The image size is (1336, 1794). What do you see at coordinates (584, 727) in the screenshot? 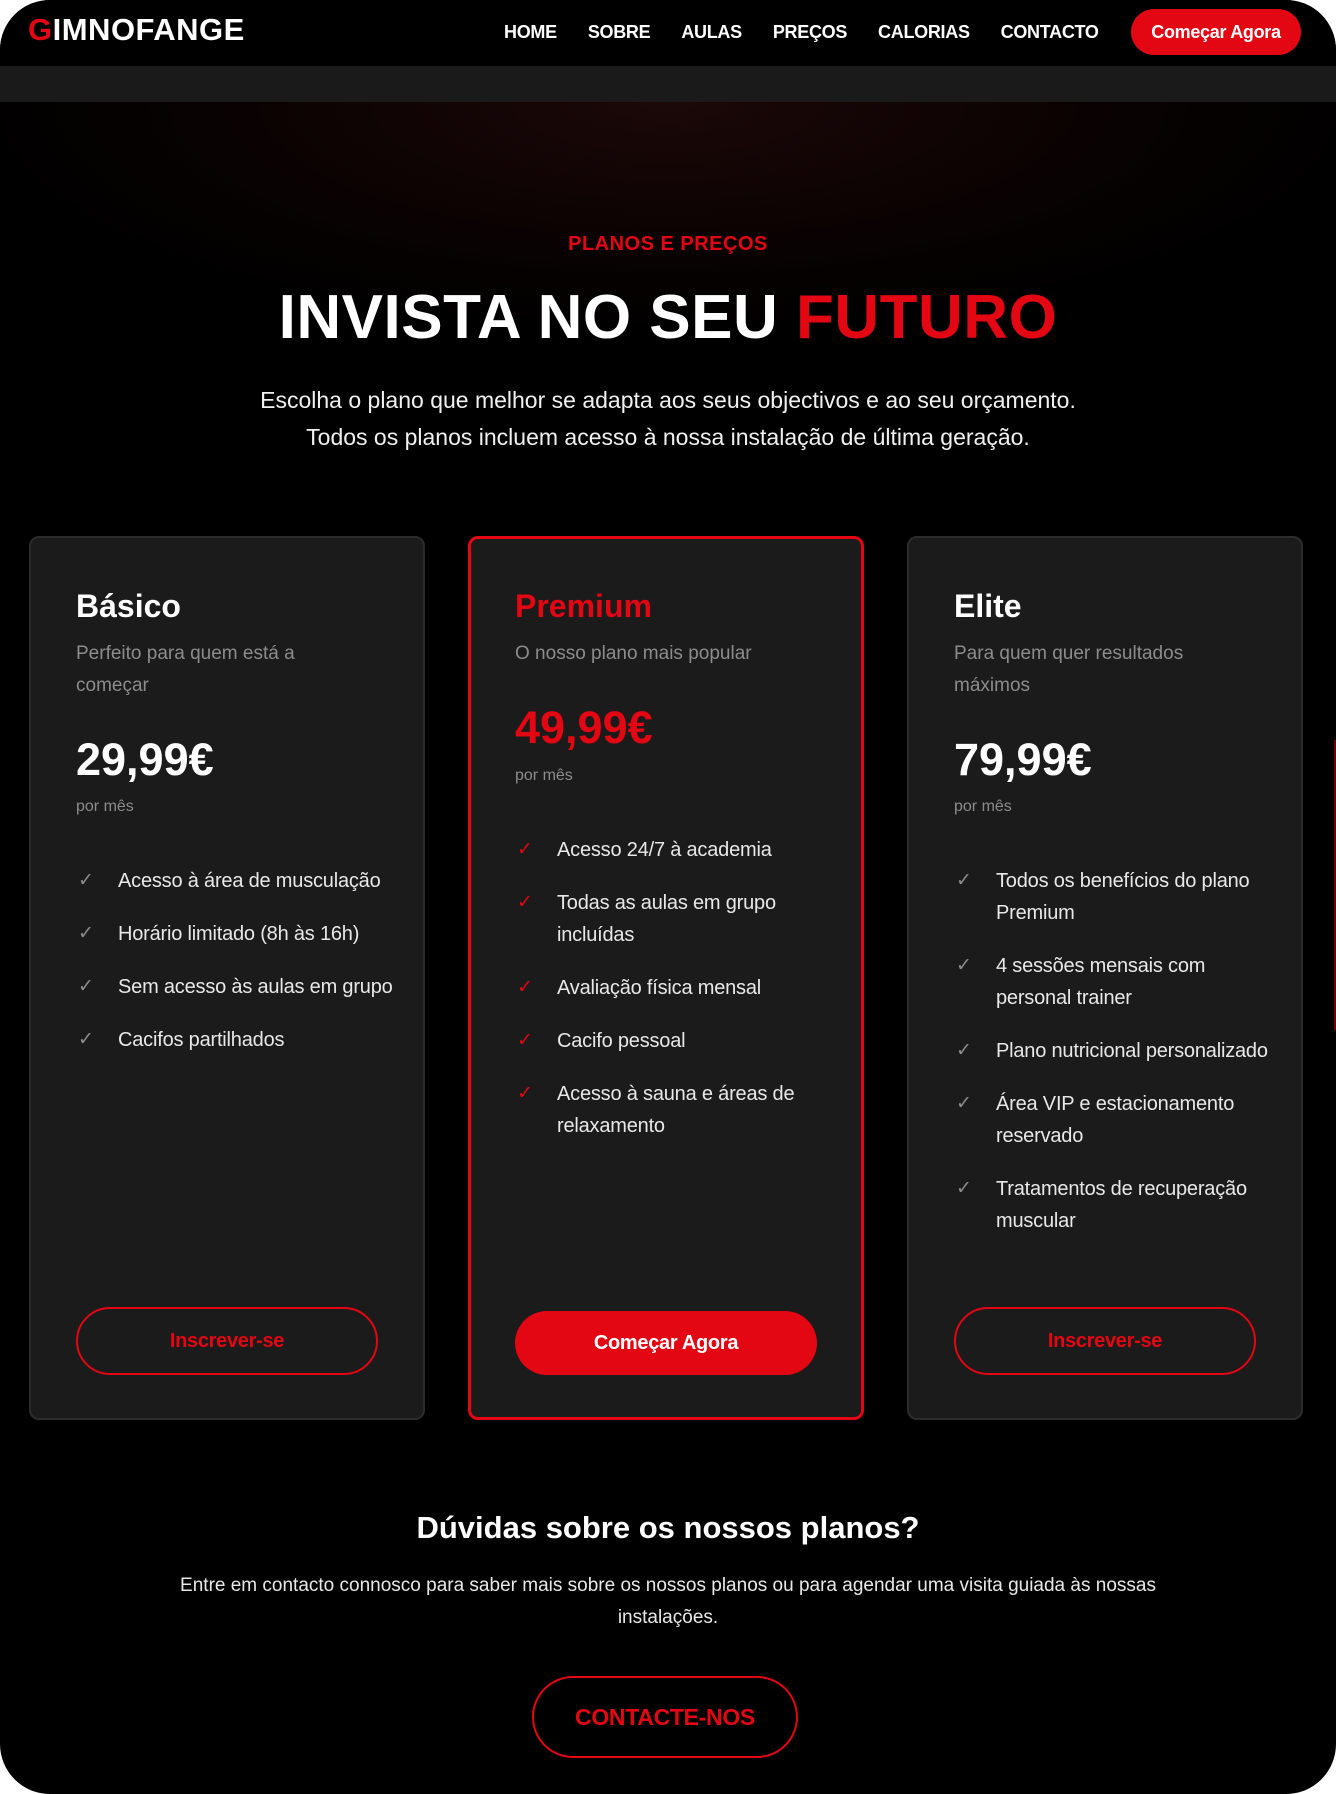
I see `plan-price: 49,99€` at bounding box center [584, 727].